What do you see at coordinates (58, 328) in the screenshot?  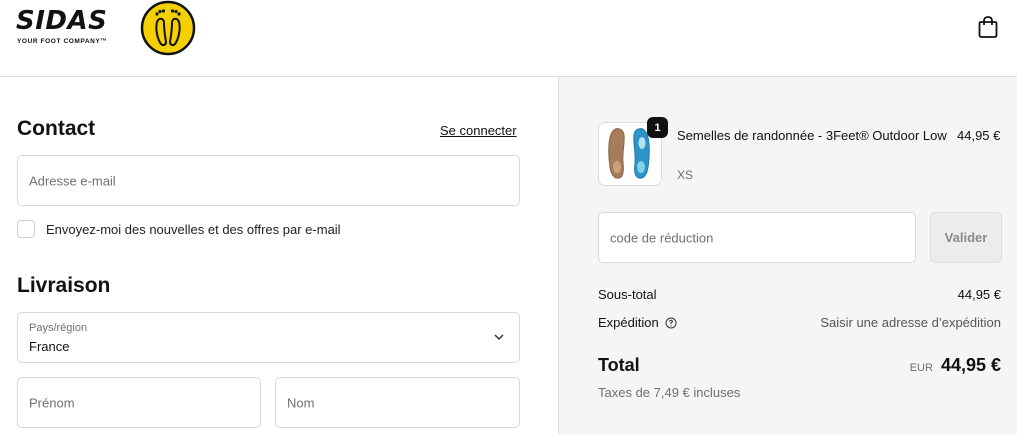 I see `country-label: Pays/région` at bounding box center [58, 328].